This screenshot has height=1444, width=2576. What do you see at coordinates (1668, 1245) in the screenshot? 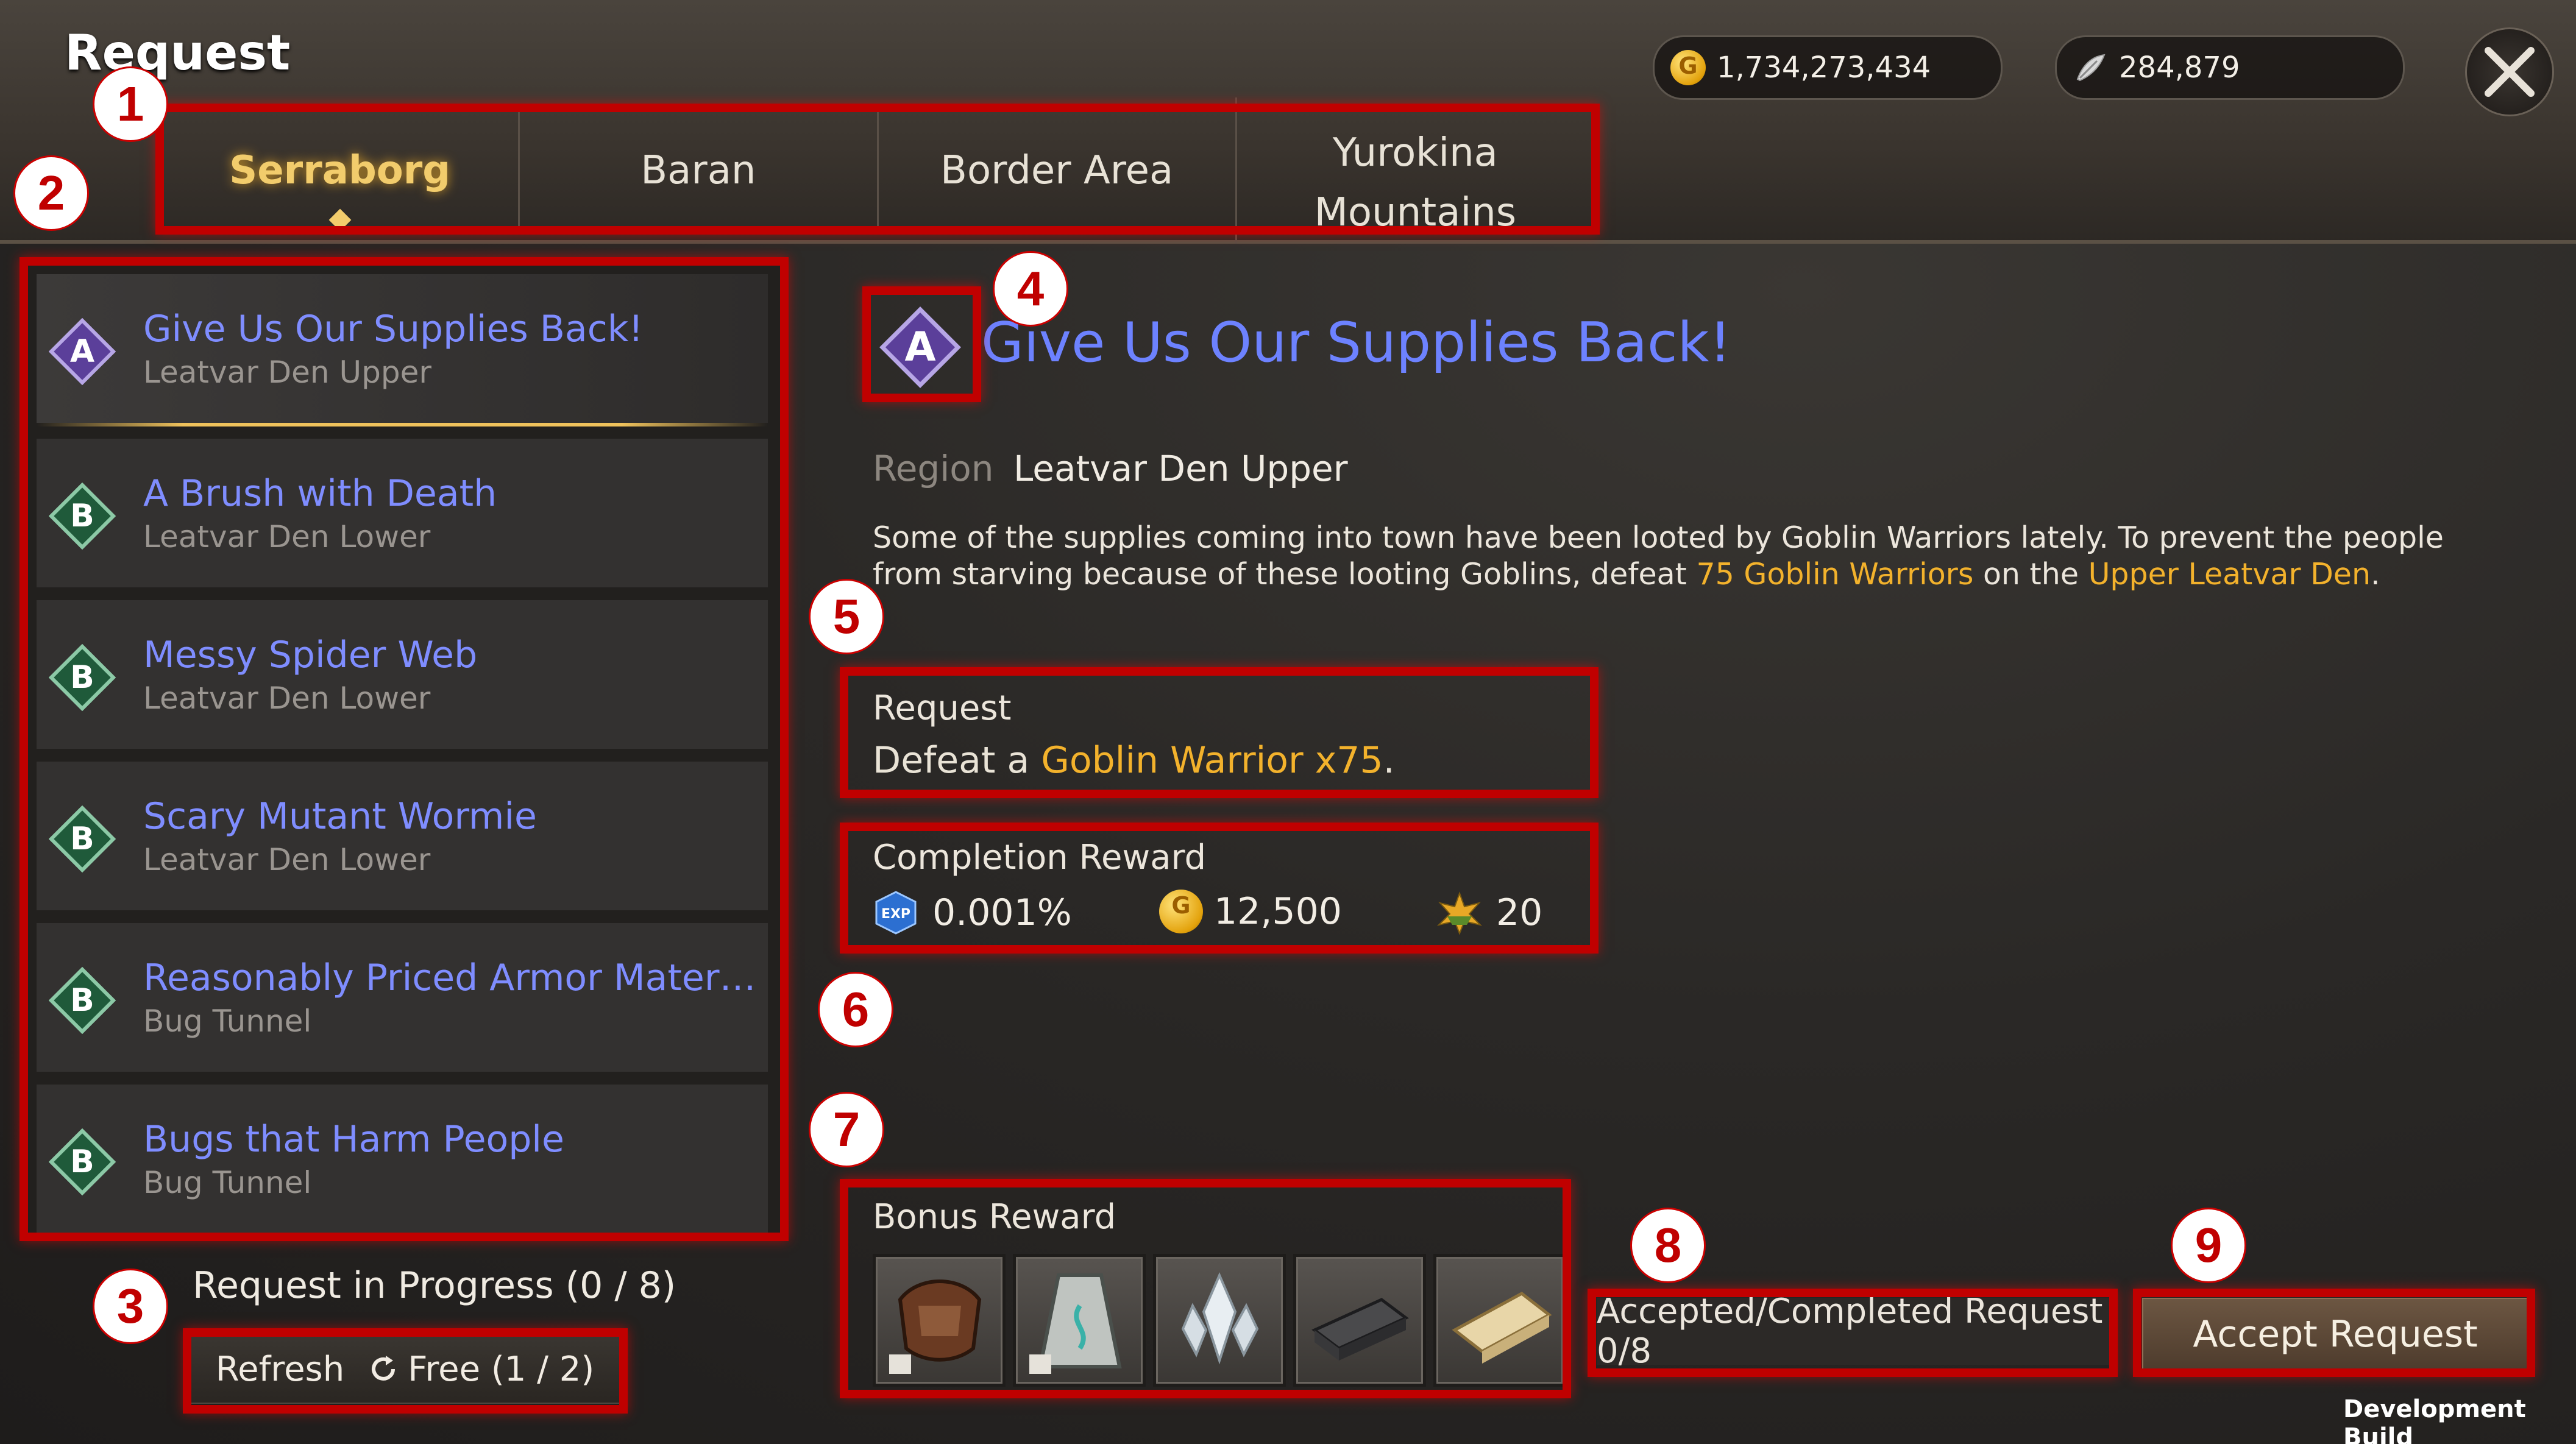
I see `annotation-number-8: 8` at bounding box center [1668, 1245].